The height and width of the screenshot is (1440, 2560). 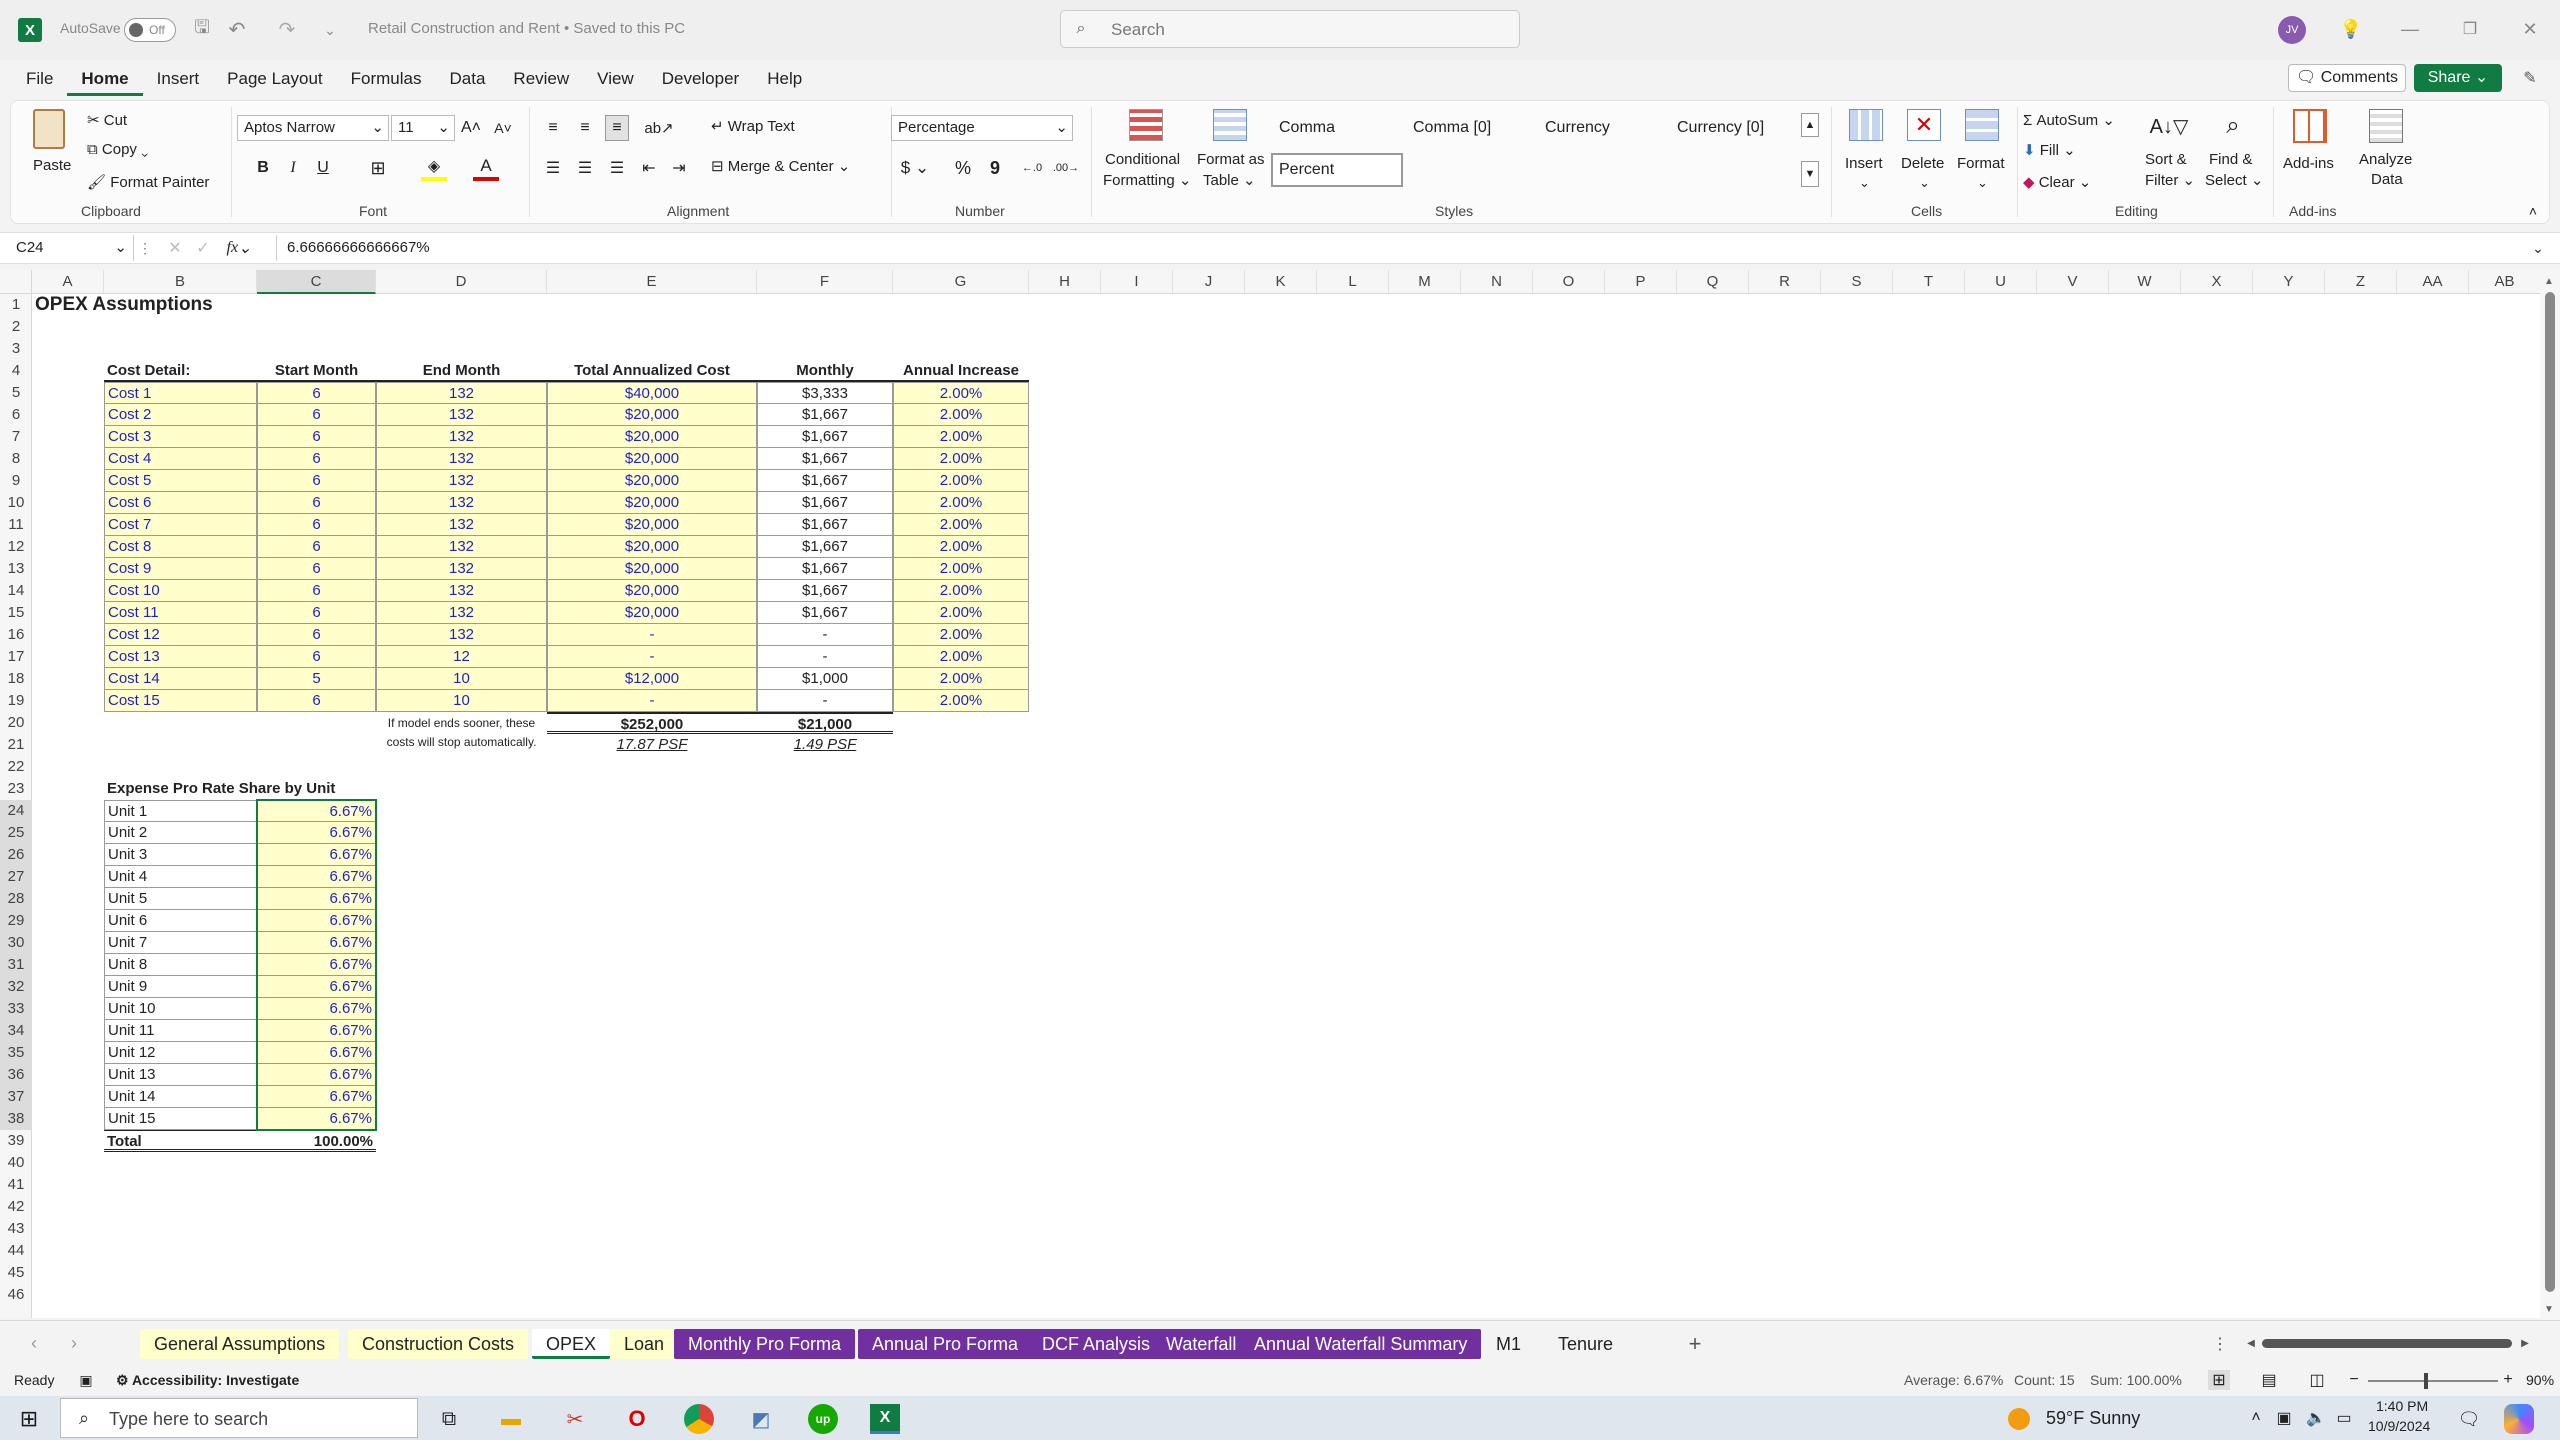 What do you see at coordinates (2292, 30) in the screenshot?
I see `avatar: JV` at bounding box center [2292, 30].